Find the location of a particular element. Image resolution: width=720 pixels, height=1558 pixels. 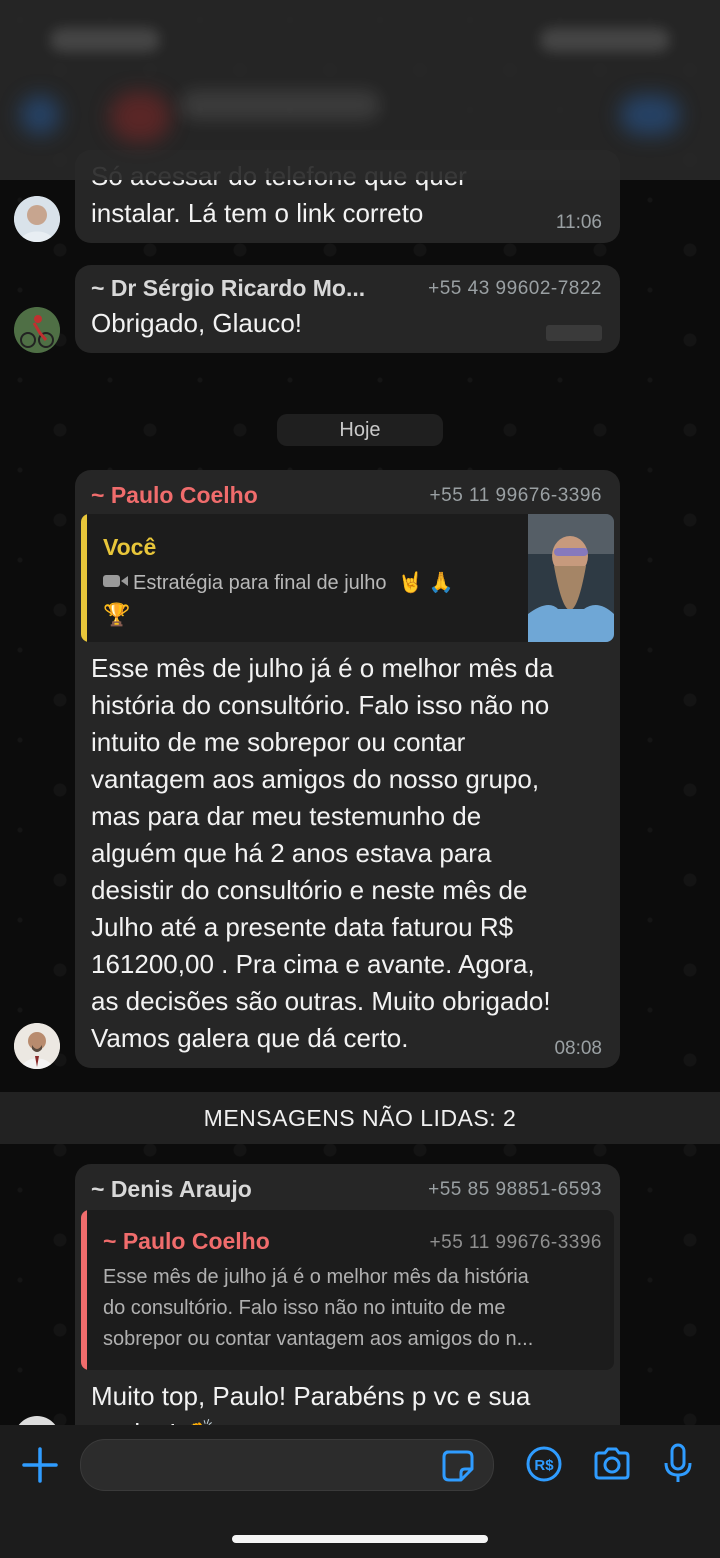

message-input is located at coordinates (287, 1465).